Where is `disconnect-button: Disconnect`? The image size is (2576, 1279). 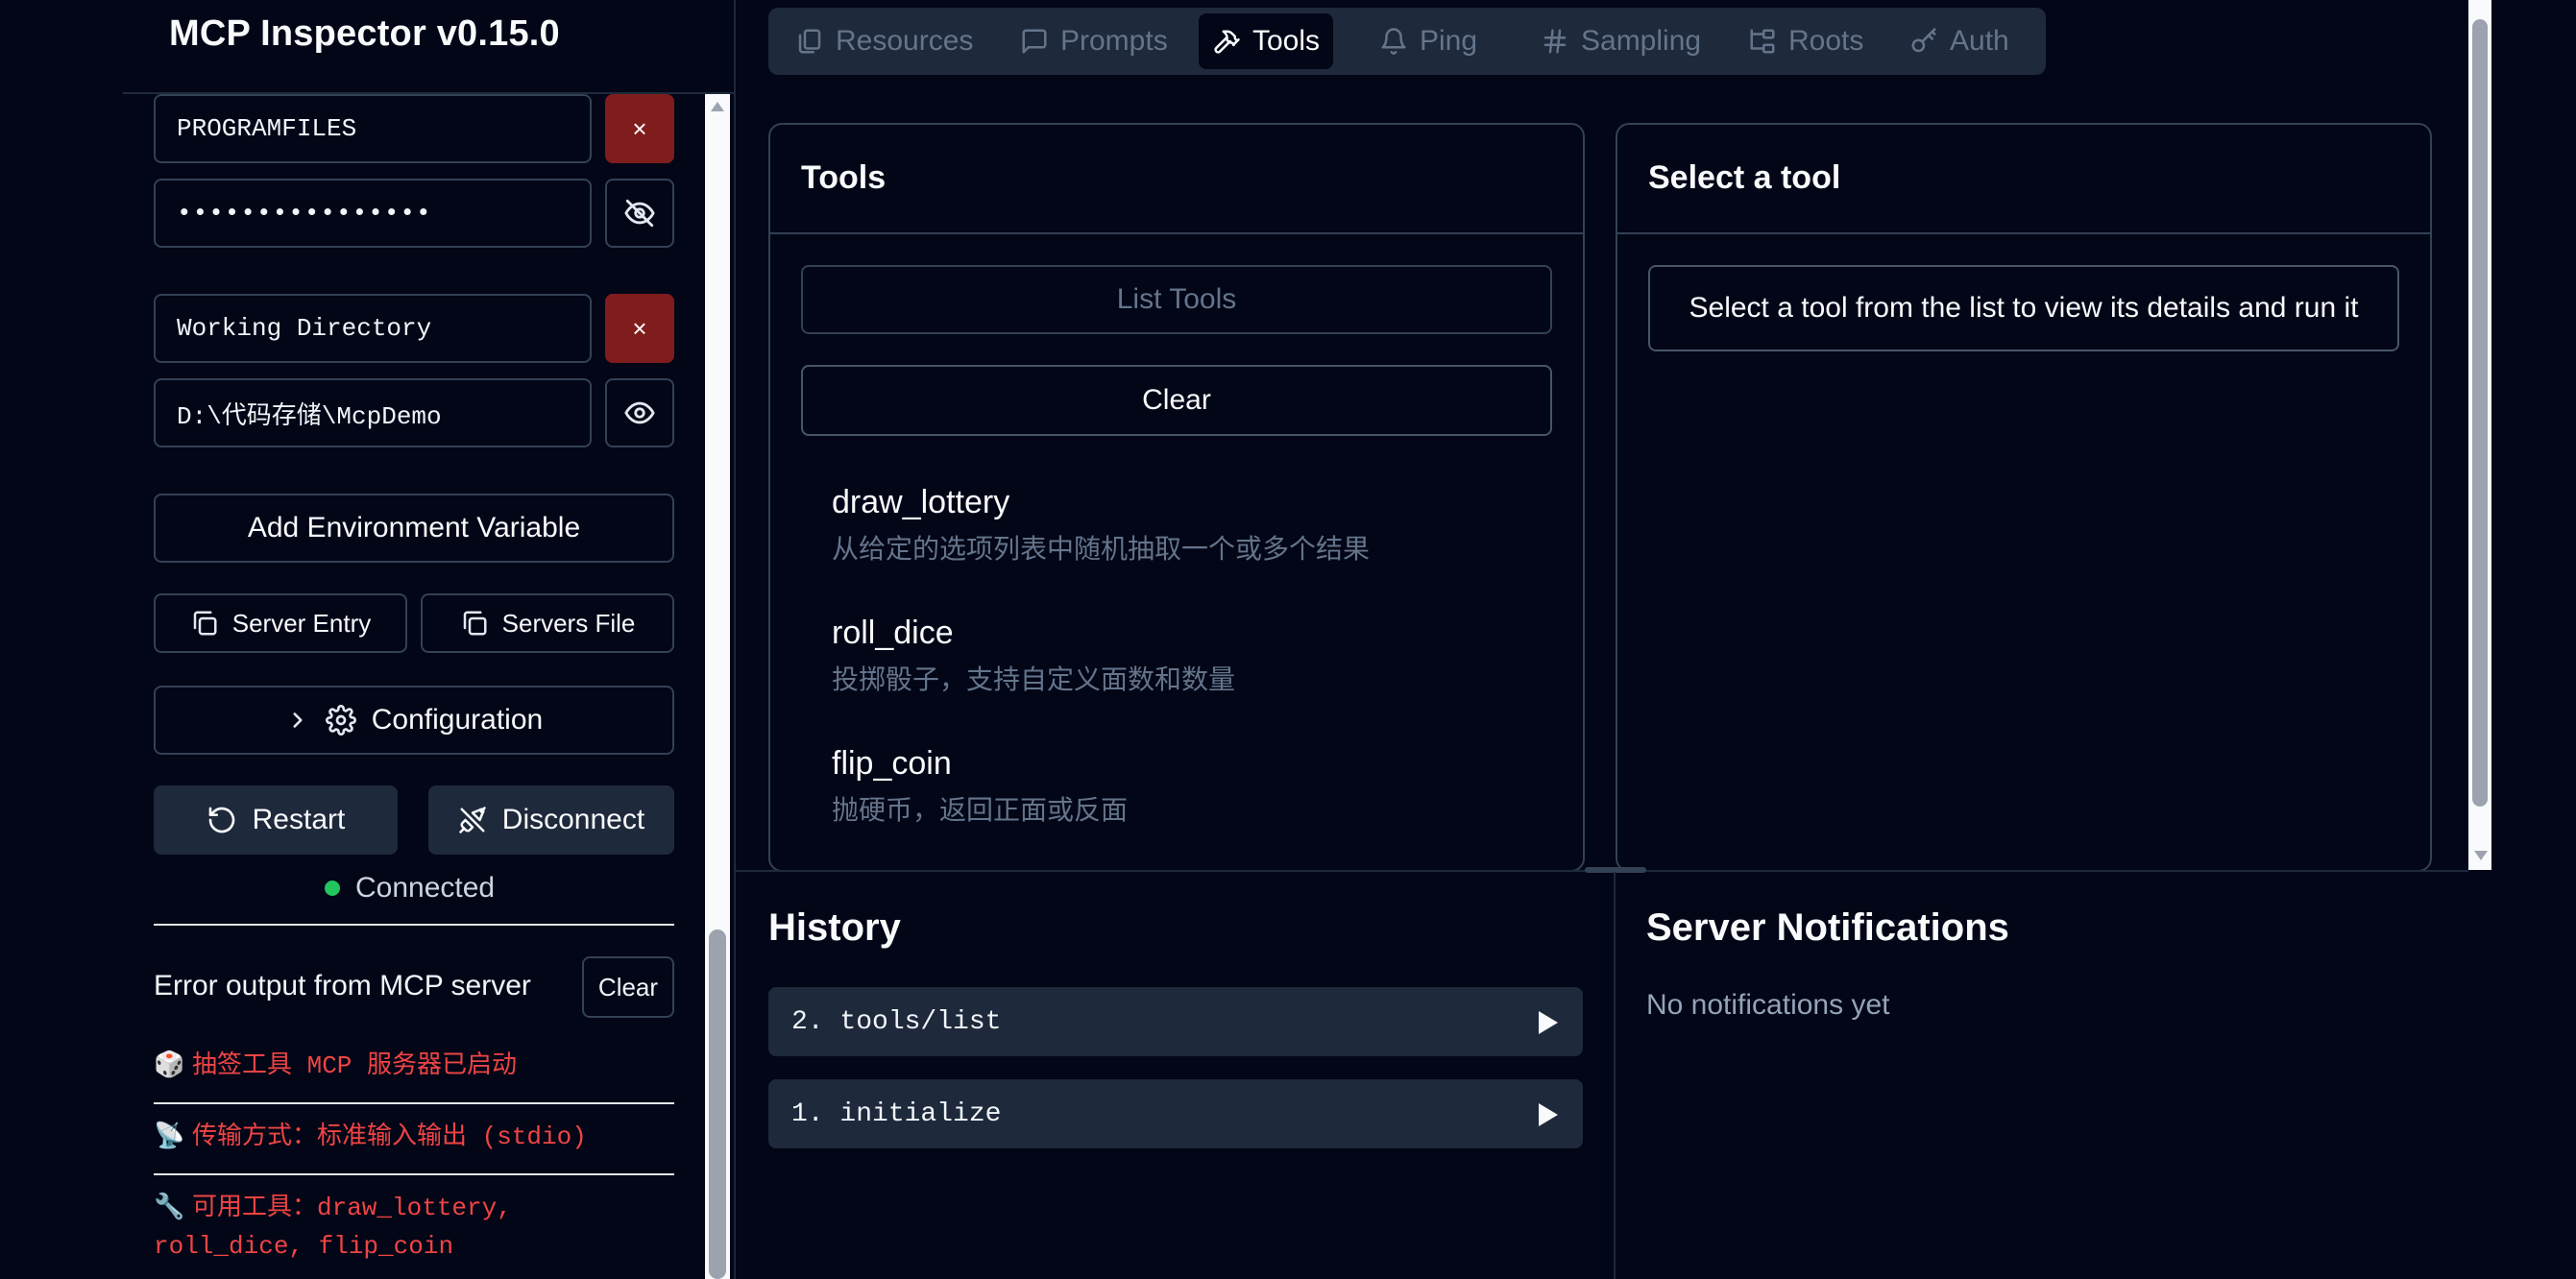
disconnect-button: Disconnect is located at coordinates (551, 820).